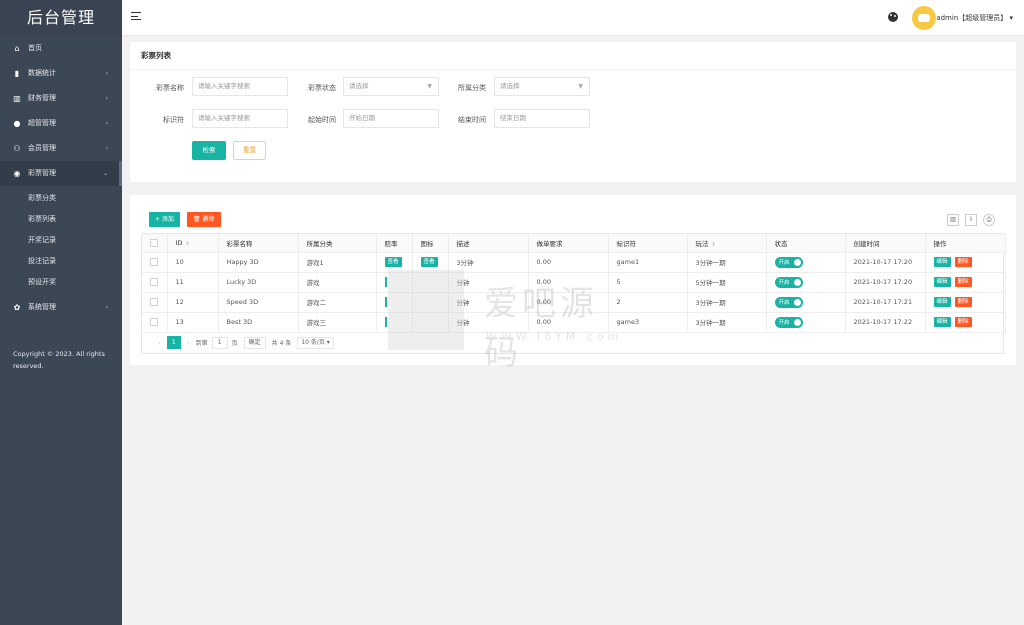  I want to click on cell-created: 2021-10-17 17:21, so click(885, 302).